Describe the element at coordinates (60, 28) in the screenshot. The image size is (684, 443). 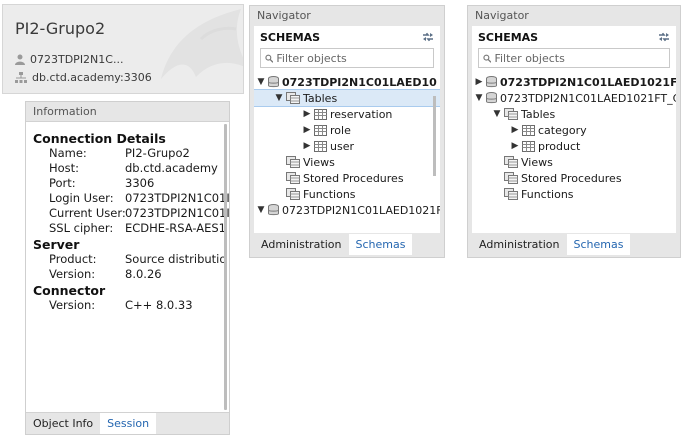
I see `connection-title: PI2-Grupo2` at that location.